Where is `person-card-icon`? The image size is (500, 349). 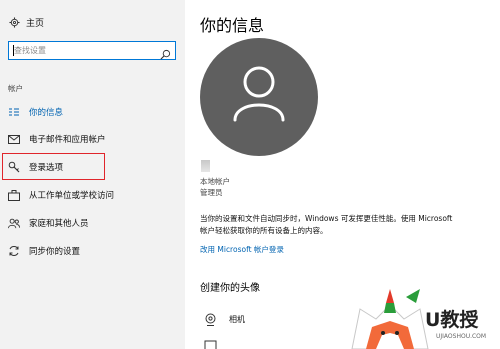
person-card-icon is located at coordinates (14, 112).